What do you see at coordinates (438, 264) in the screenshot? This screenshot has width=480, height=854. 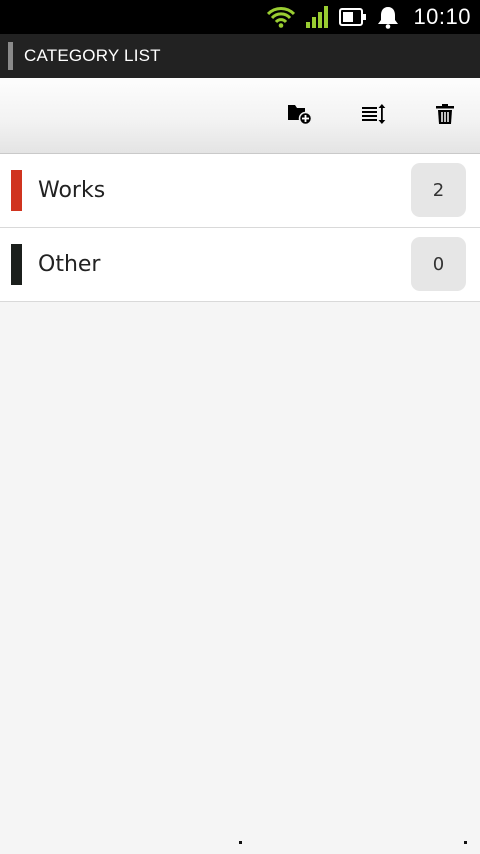 I see `category-count-badge: 0` at bounding box center [438, 264].